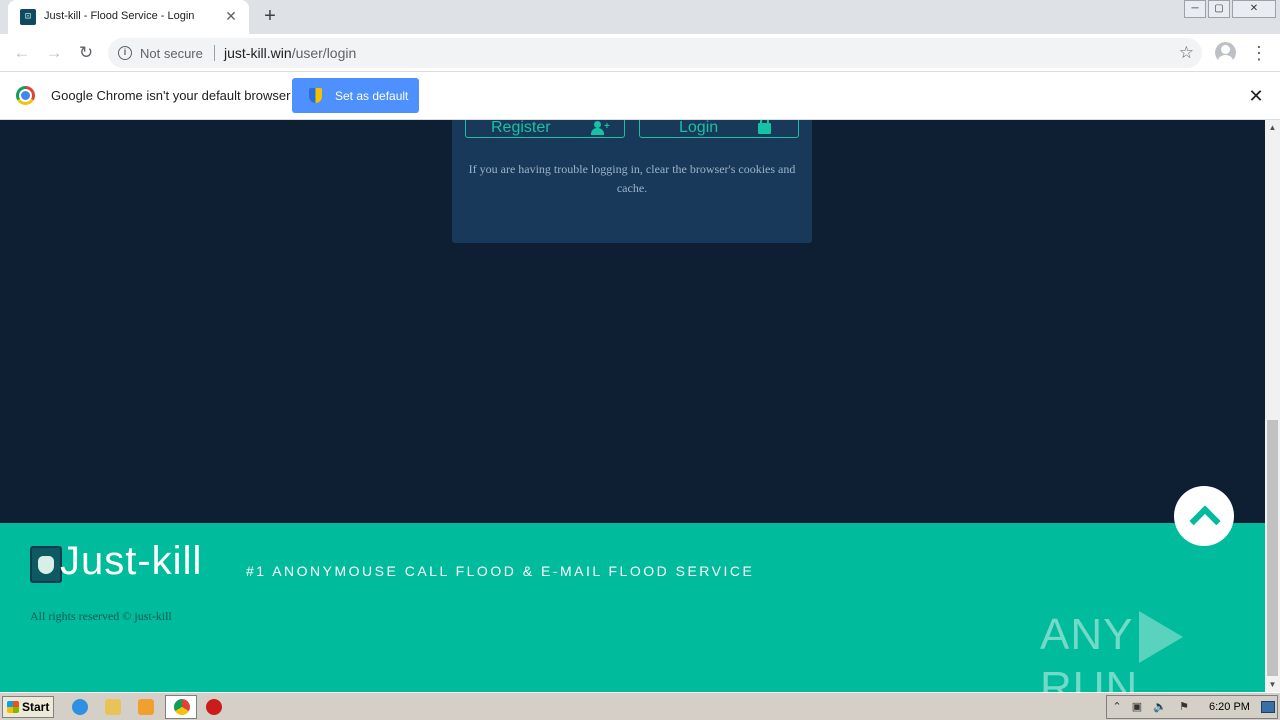 The width and height of the screenshot is (1280, 720). What do you see at coordinates (86, 53) in the screenshot?
I see `reload-button: ↻` at bounding box center [86, 53].